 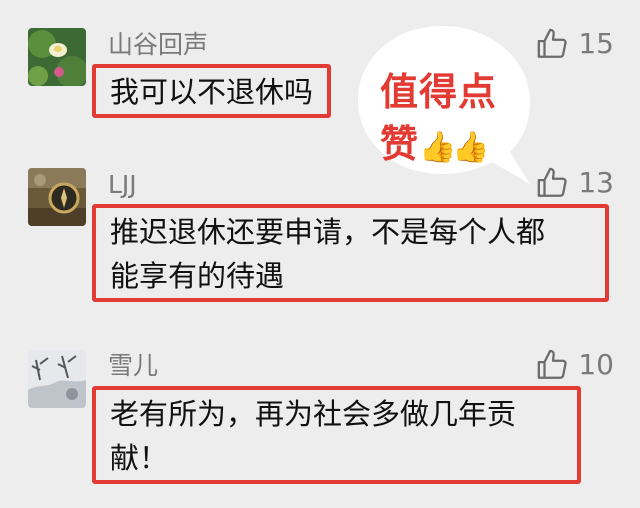 I want to click on comment-text-highlighted: 老有所为，再为社会多做几年贡 献！, so click(x=336, y=435).